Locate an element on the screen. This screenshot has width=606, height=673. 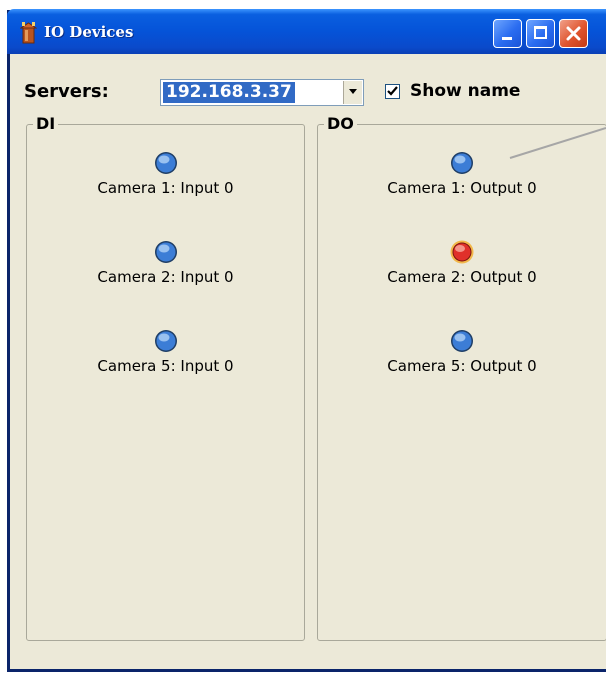
di-item-camera-5: Camera 5: Input 0 is located at coordinates (165, 352).